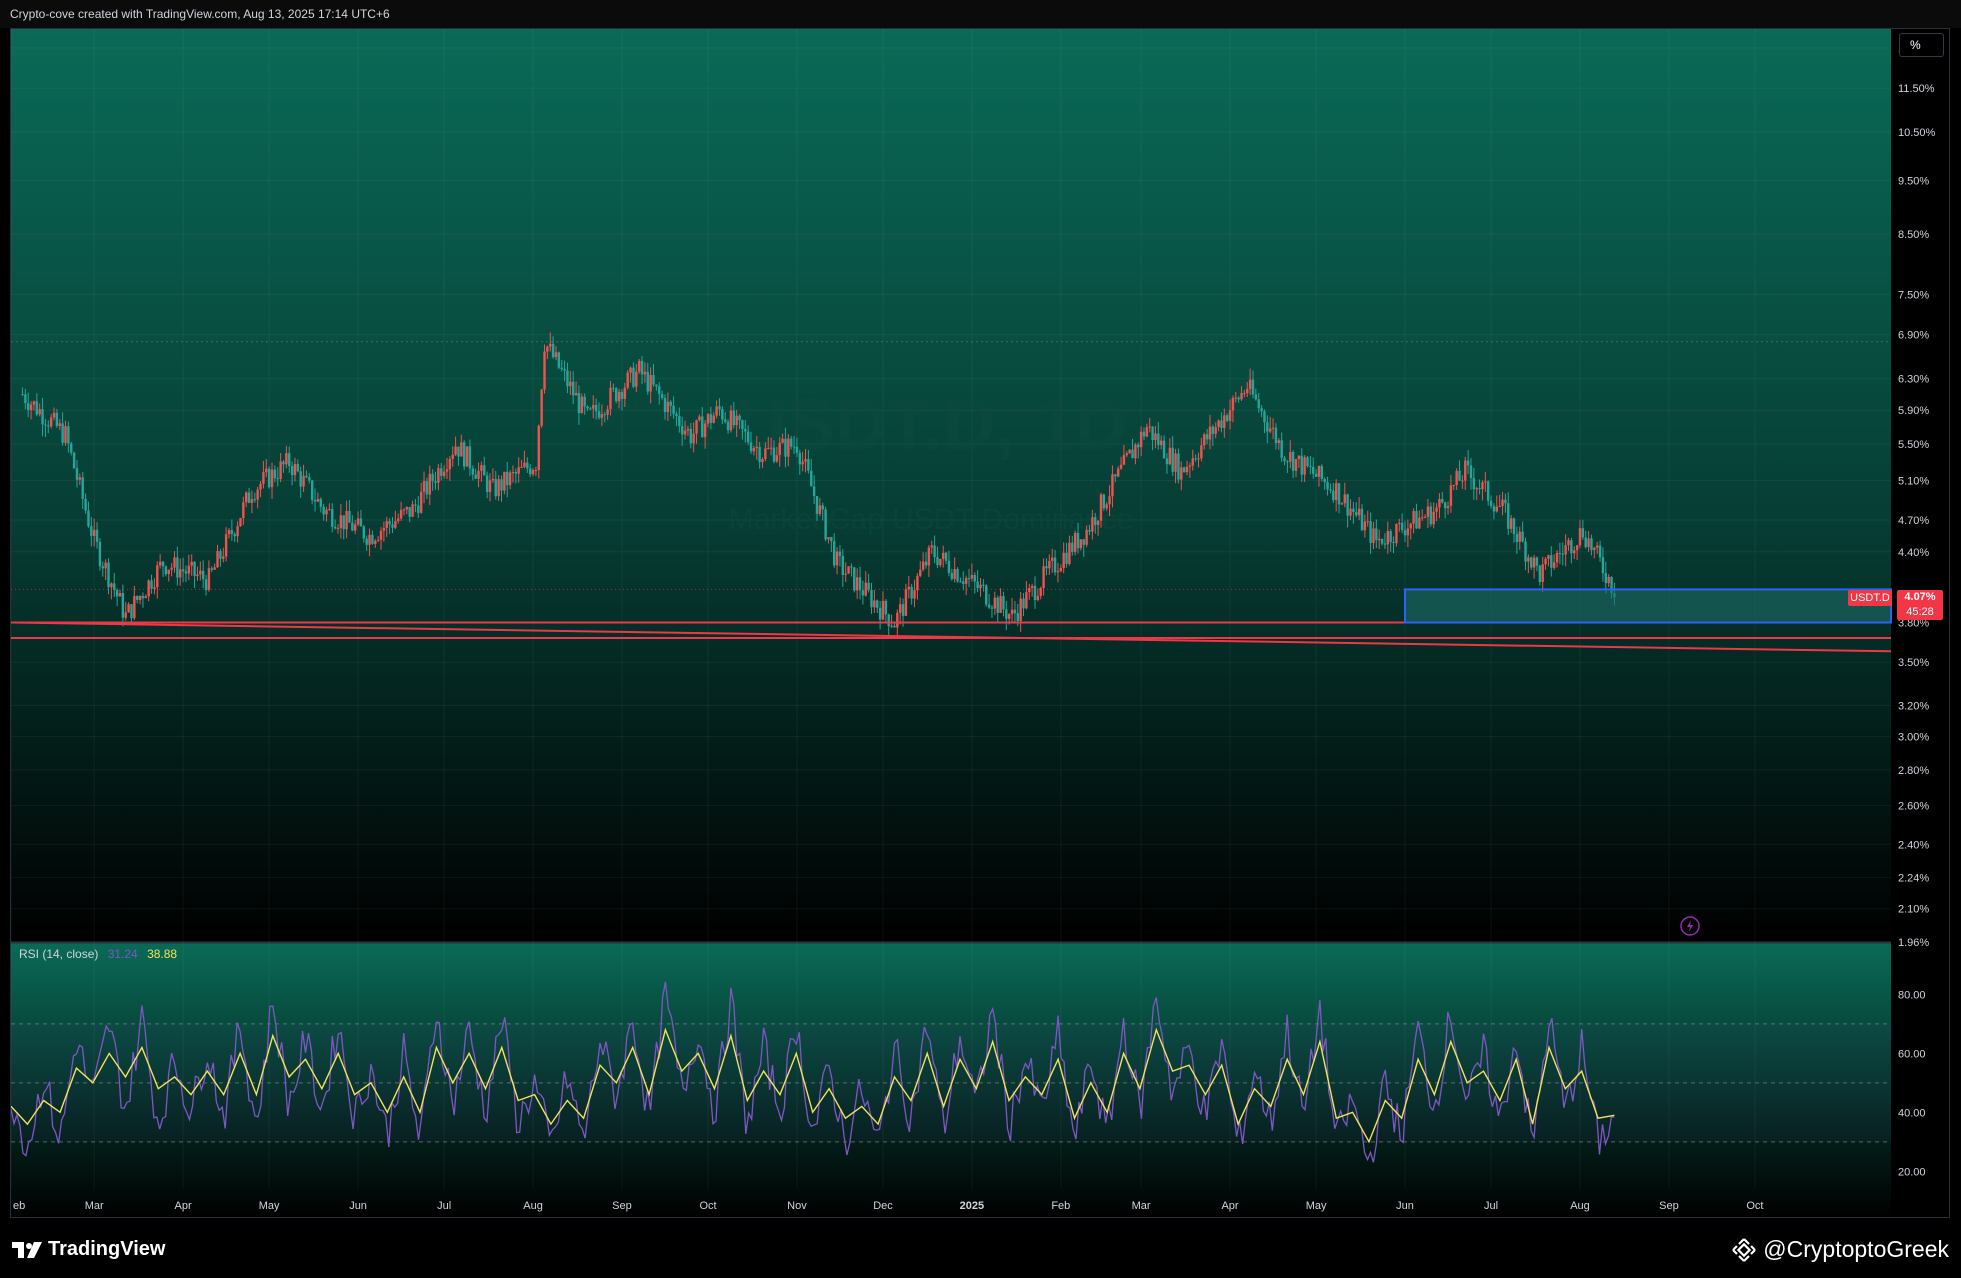 The width and height of the screenshot is (1961, 1278). Describe the element at coordinates (1921, 45) in the screenshot. I see `percent-toggle-button: %` at that location.